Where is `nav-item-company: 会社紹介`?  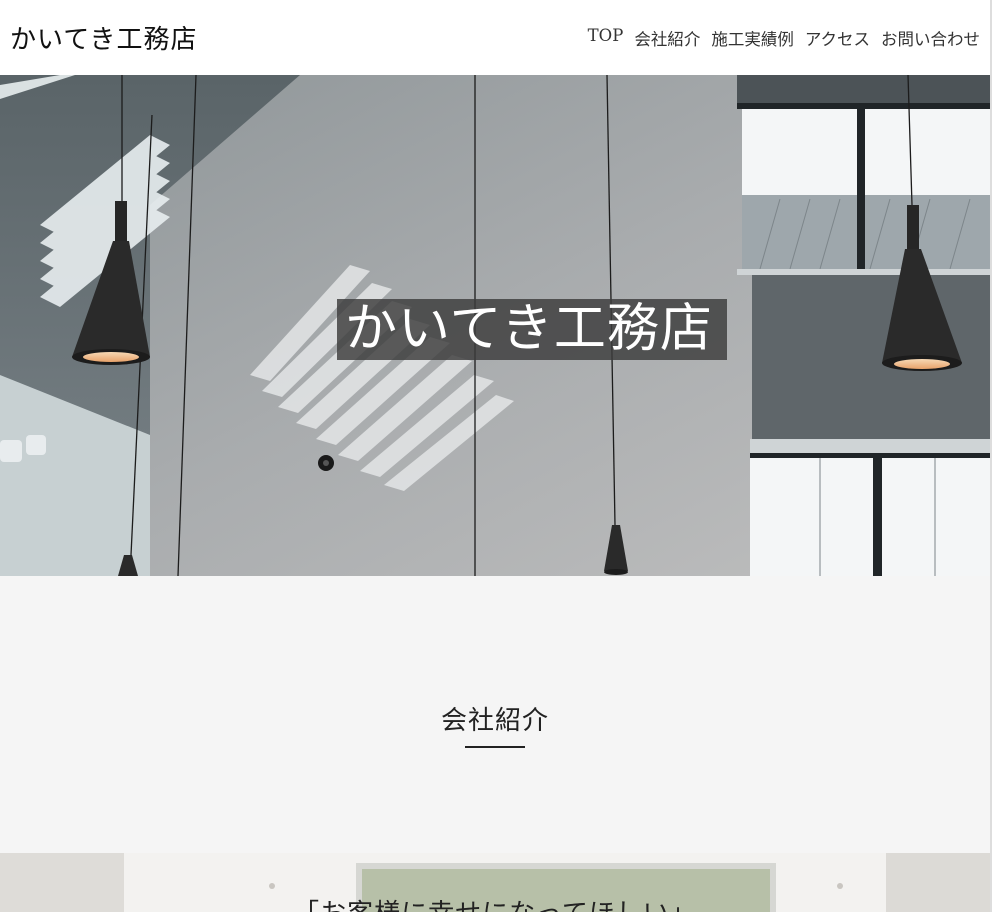 nav-item-company: 会社紹介 is located at coordinates (667, 38).